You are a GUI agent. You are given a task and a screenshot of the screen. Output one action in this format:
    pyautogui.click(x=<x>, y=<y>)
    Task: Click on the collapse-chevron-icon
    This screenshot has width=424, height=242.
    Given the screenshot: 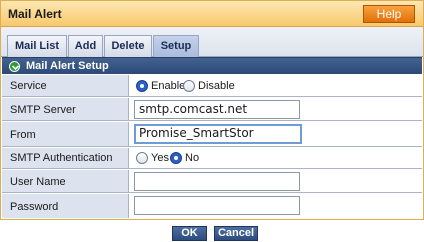 What is the action you would take?
    pyautogui.click(x=14, y=66)
    